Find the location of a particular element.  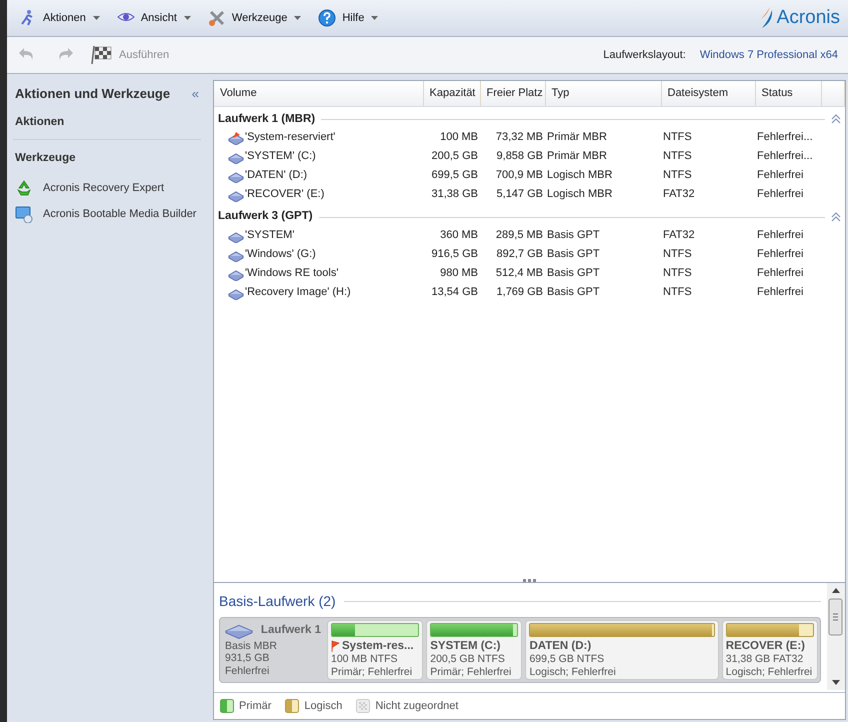

volume-name: 'DATEN' (D:) is located at coordinates (276, 176).